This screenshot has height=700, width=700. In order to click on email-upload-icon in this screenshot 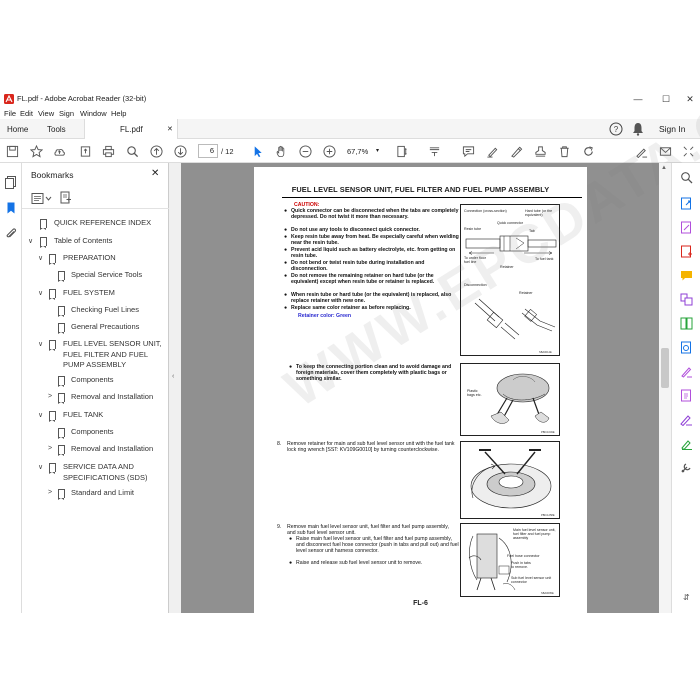, I will do `click(85, 151)`.